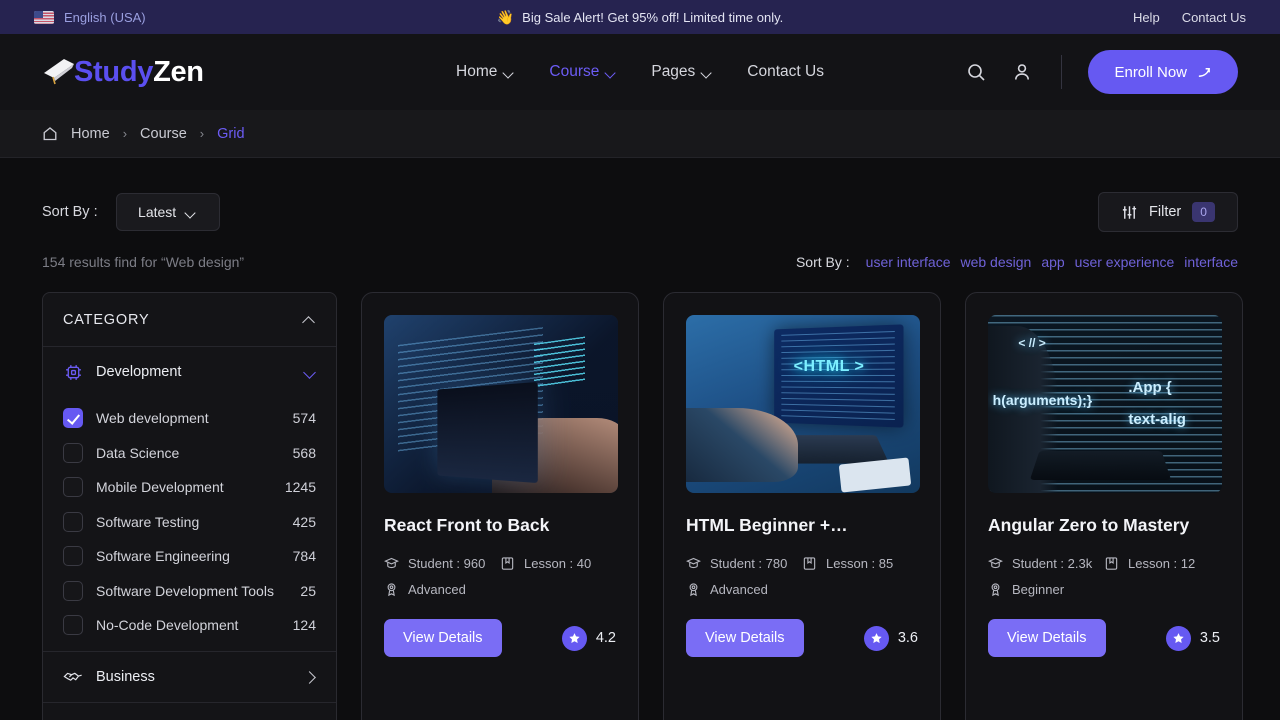 This screenshot has width=1280, height=720. Describe the element at coordinates (1168, 212) in the screenshot. I see `filter-button: Filter 0` at that location.